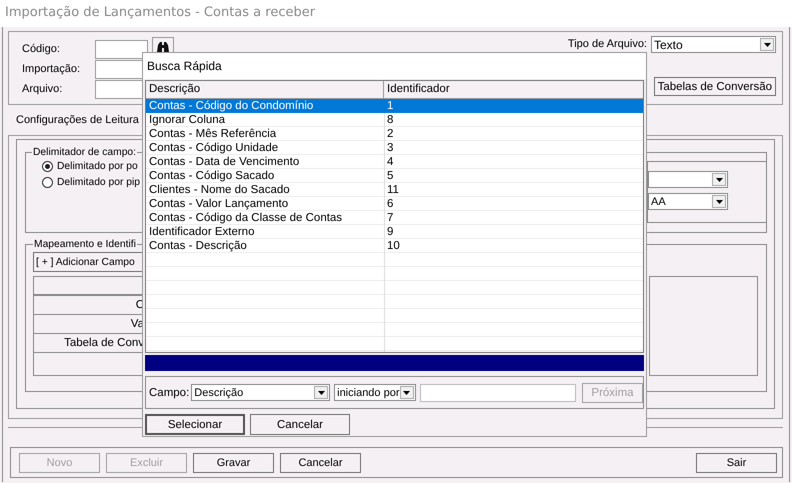  What do you see at coordinates (390, 134) in the screenshot?
I see `table-cell-text: 2` at bounding box center [390, 134].